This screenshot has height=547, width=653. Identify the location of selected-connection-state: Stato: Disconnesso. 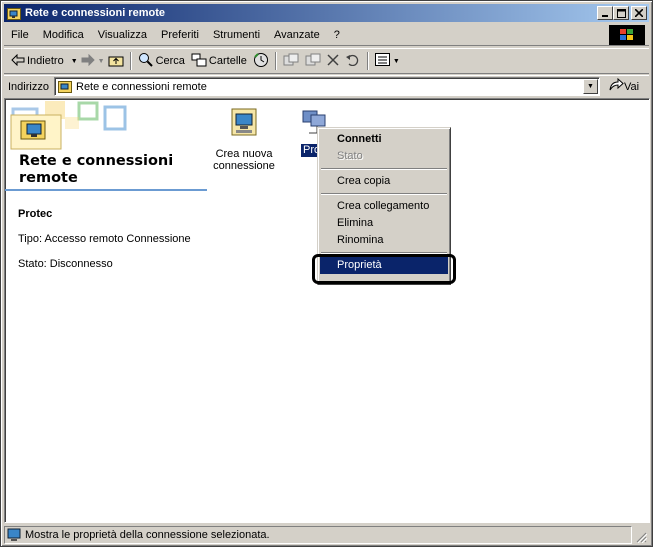
(65, 264).